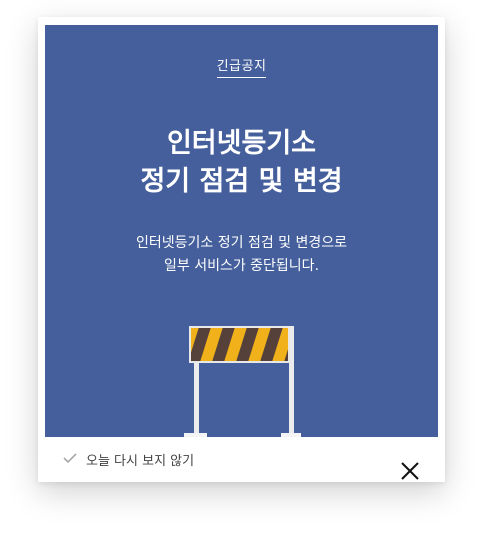 The height and width of the screenshot is (540, 483). I want to click on checkmark-icon, so click(70, 458).